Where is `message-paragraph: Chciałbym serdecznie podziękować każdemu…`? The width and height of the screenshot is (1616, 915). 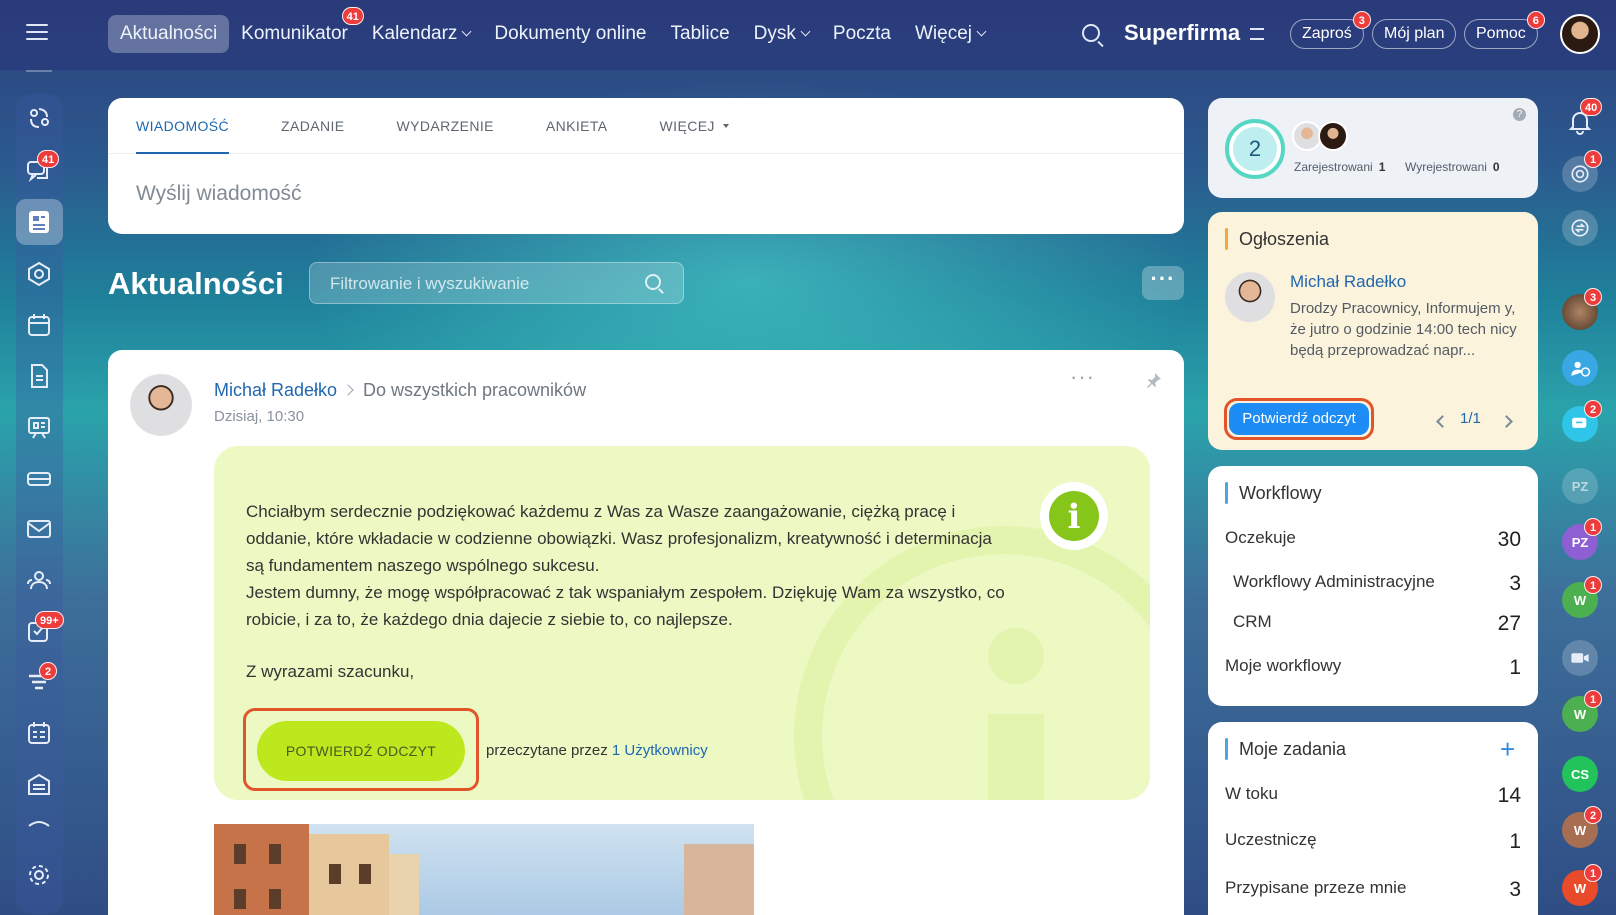
message-paragraph: Chciałbym serdecznie podziękować każdemu… is located at coordinates (619, 538).